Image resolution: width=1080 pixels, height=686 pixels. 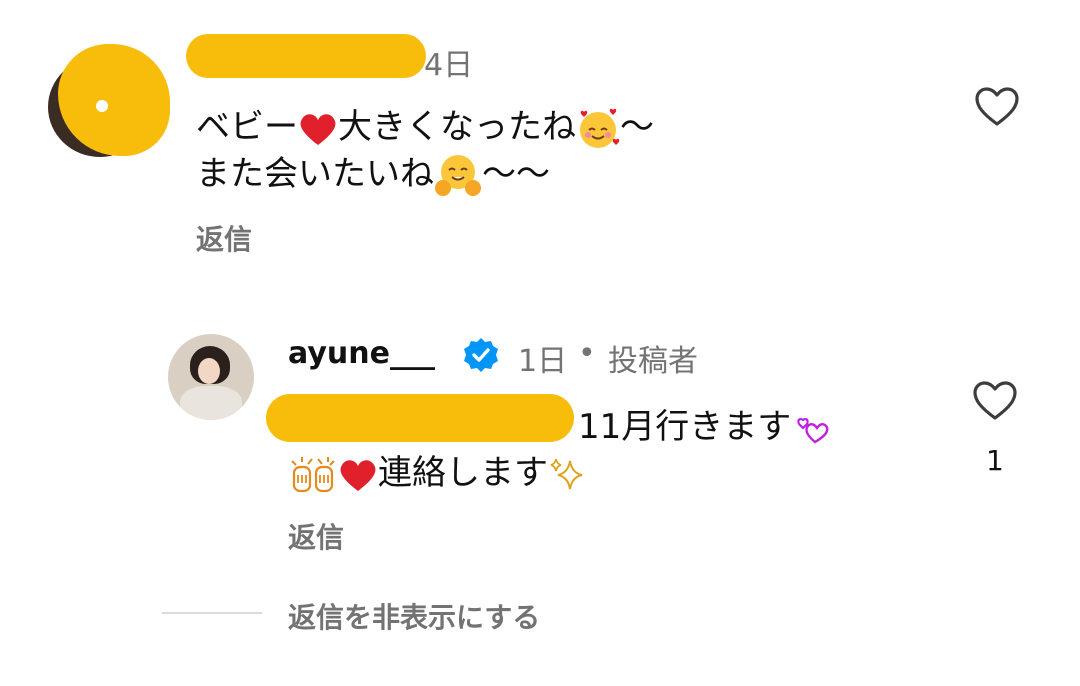 I want to click on comment-text-part: 大きくなったね, so click(x=457, y=127).